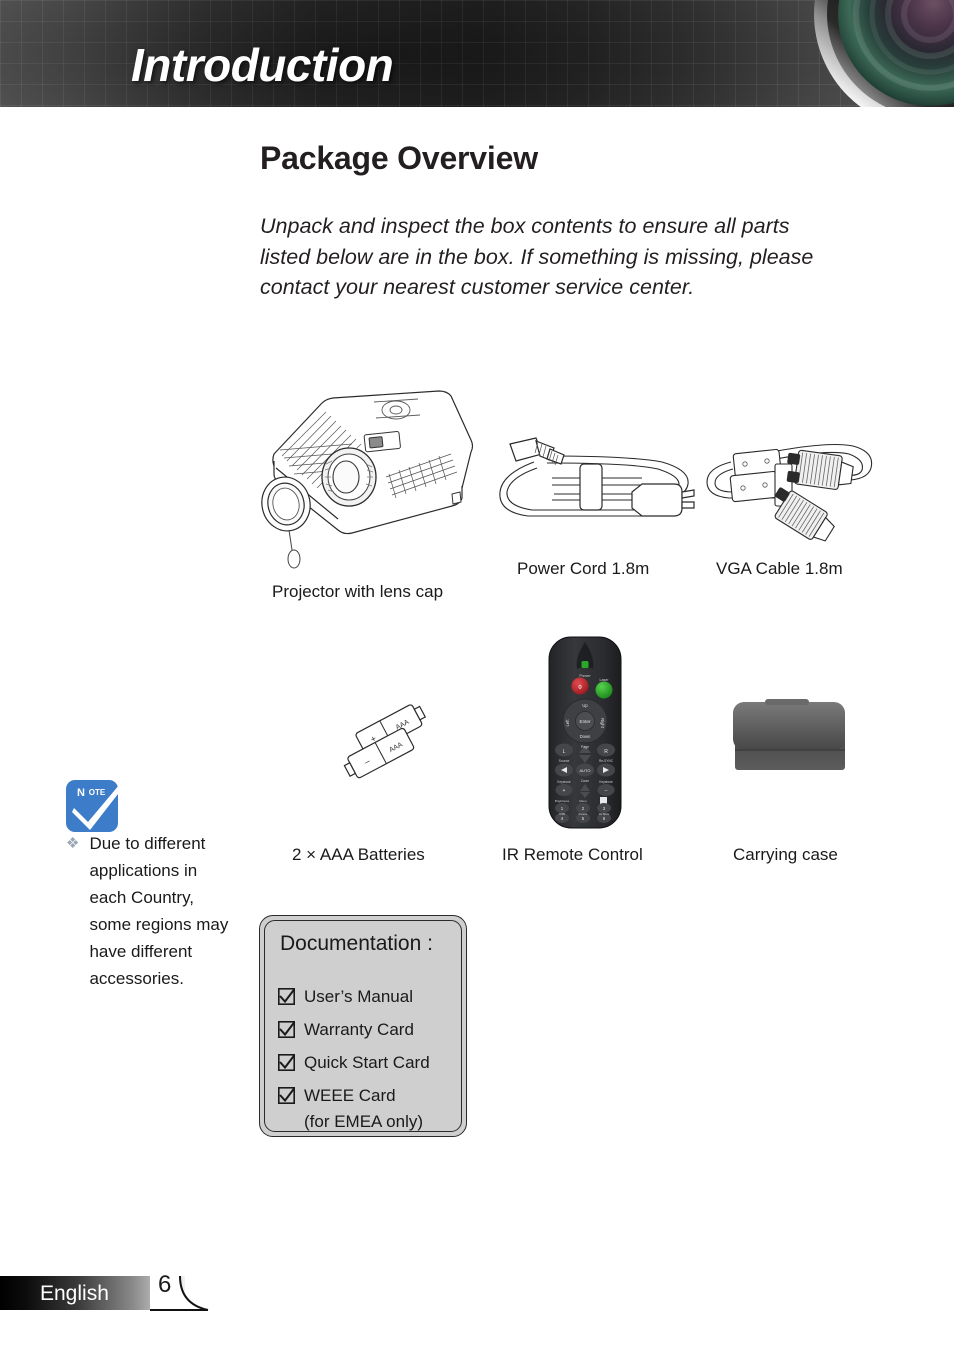  I want to click on svg-text: AUTO, so click(584, 770).